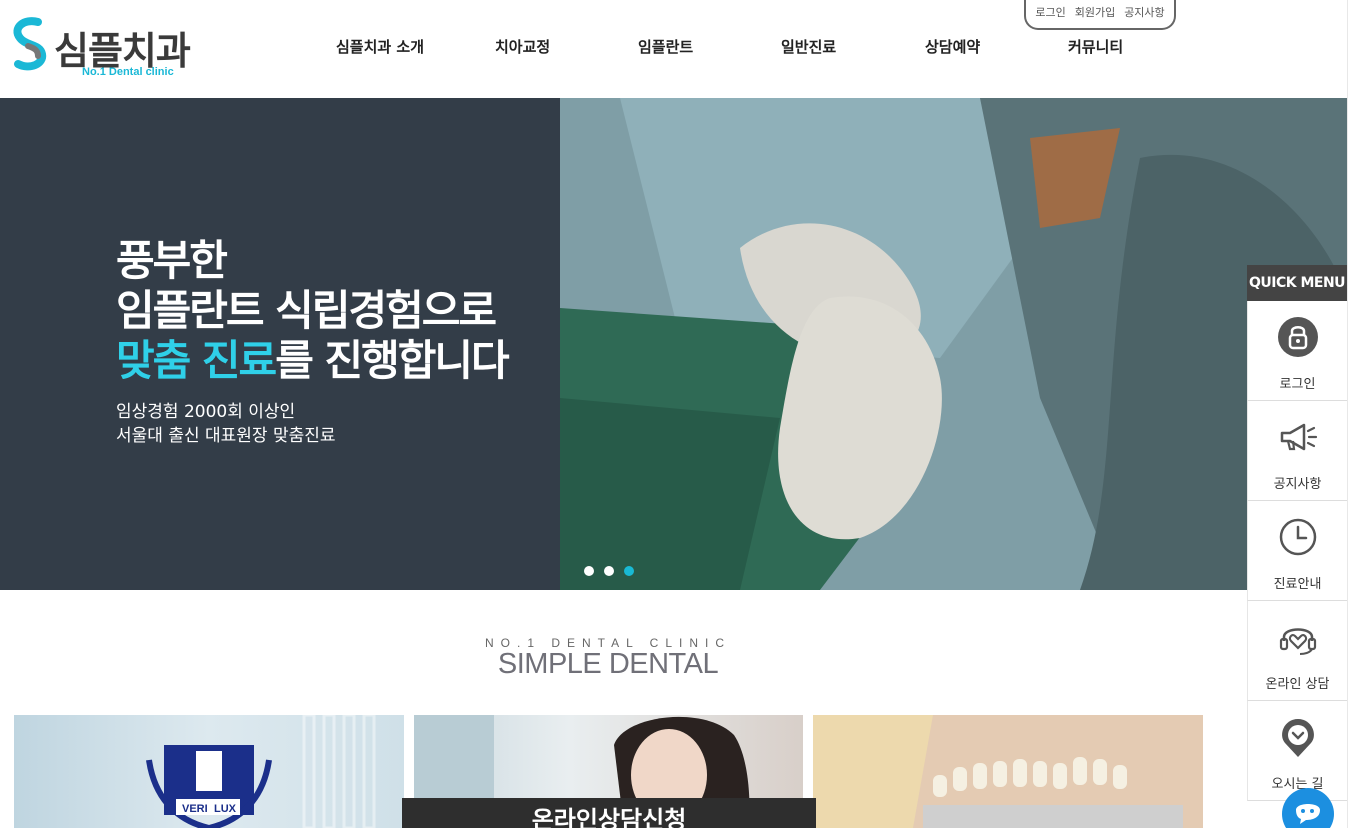 Image resolution: width=1348 pixels, height=828 pixels. I want to click on quick-hours-label: 진료안내, so click(1297, 584).